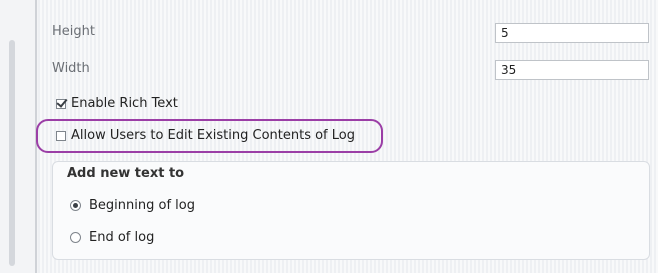 The height and width of the screenshot is (273, 658). I want to click on width-label: Width, so click(71, 68).